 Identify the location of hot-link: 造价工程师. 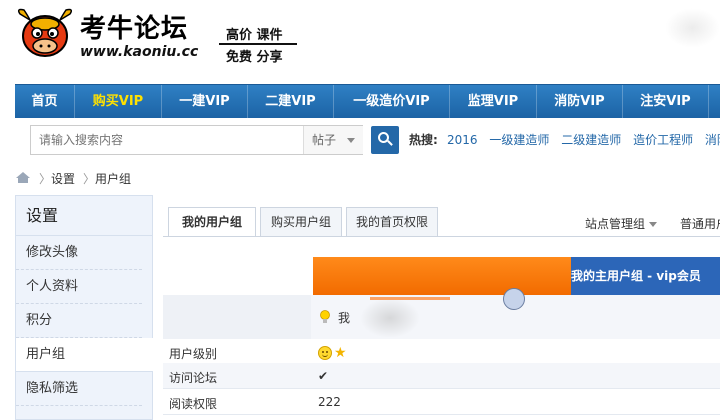
(663, 140).